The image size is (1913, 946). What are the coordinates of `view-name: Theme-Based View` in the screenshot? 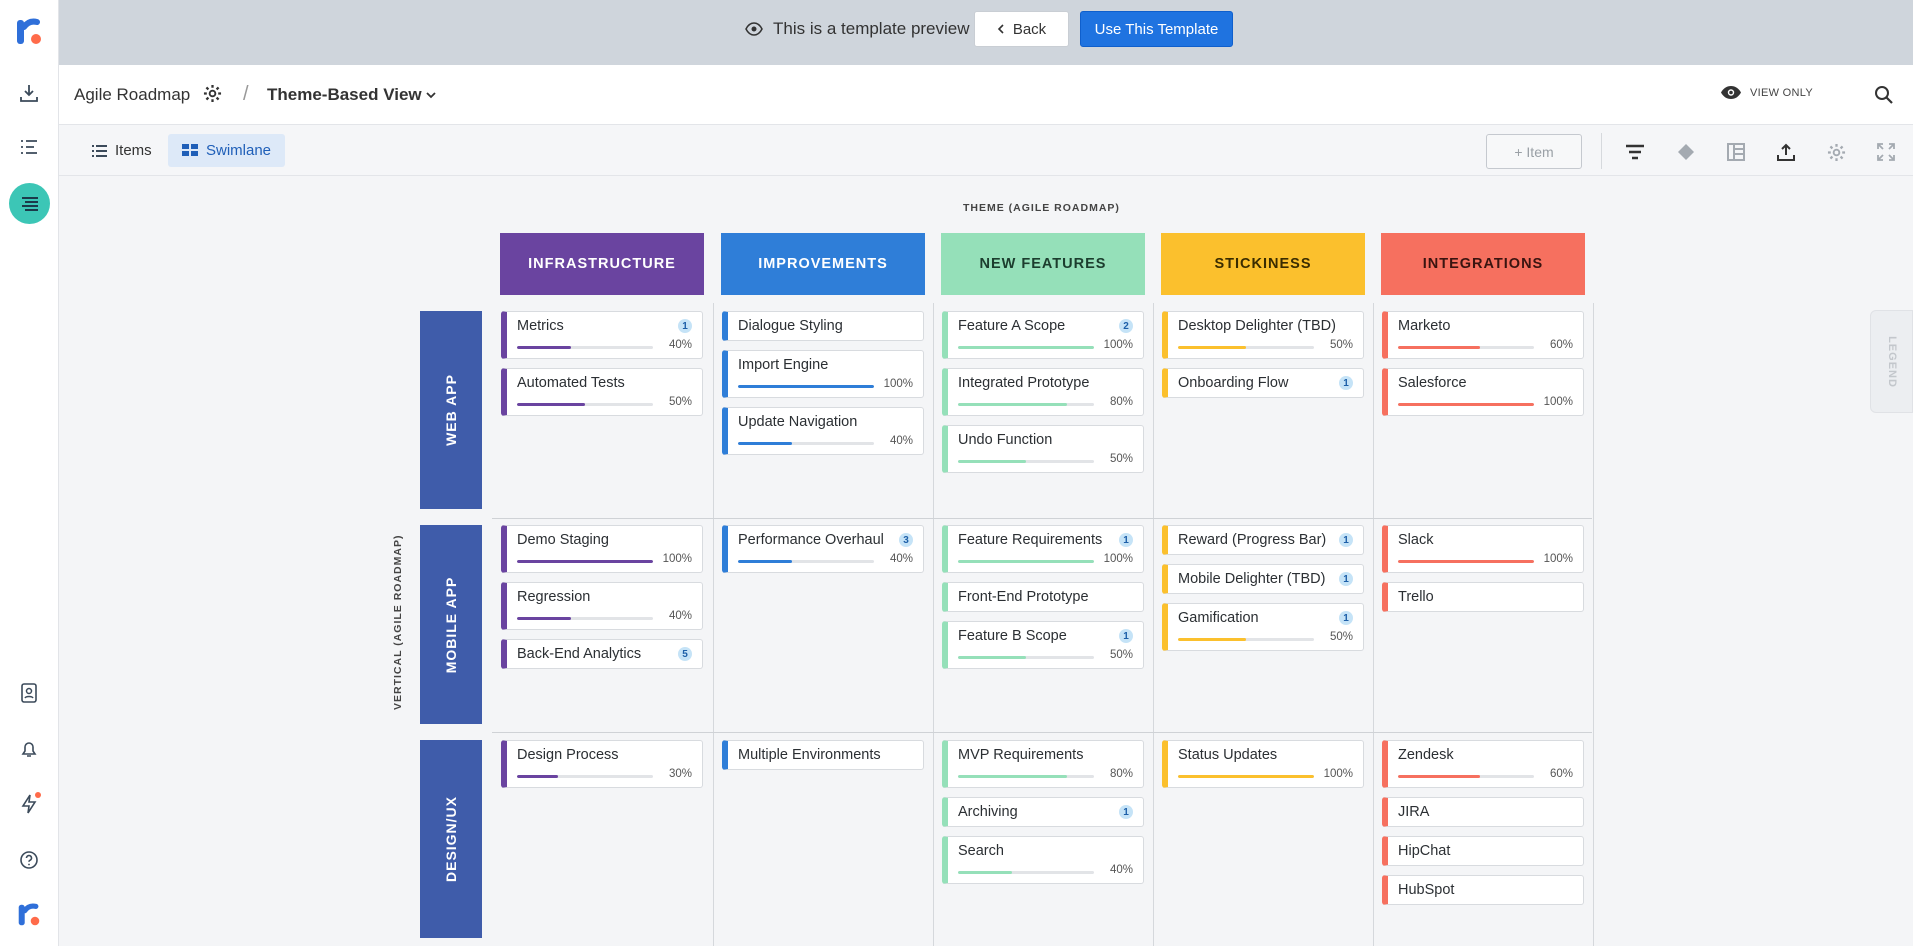 It's located at (344, 95).